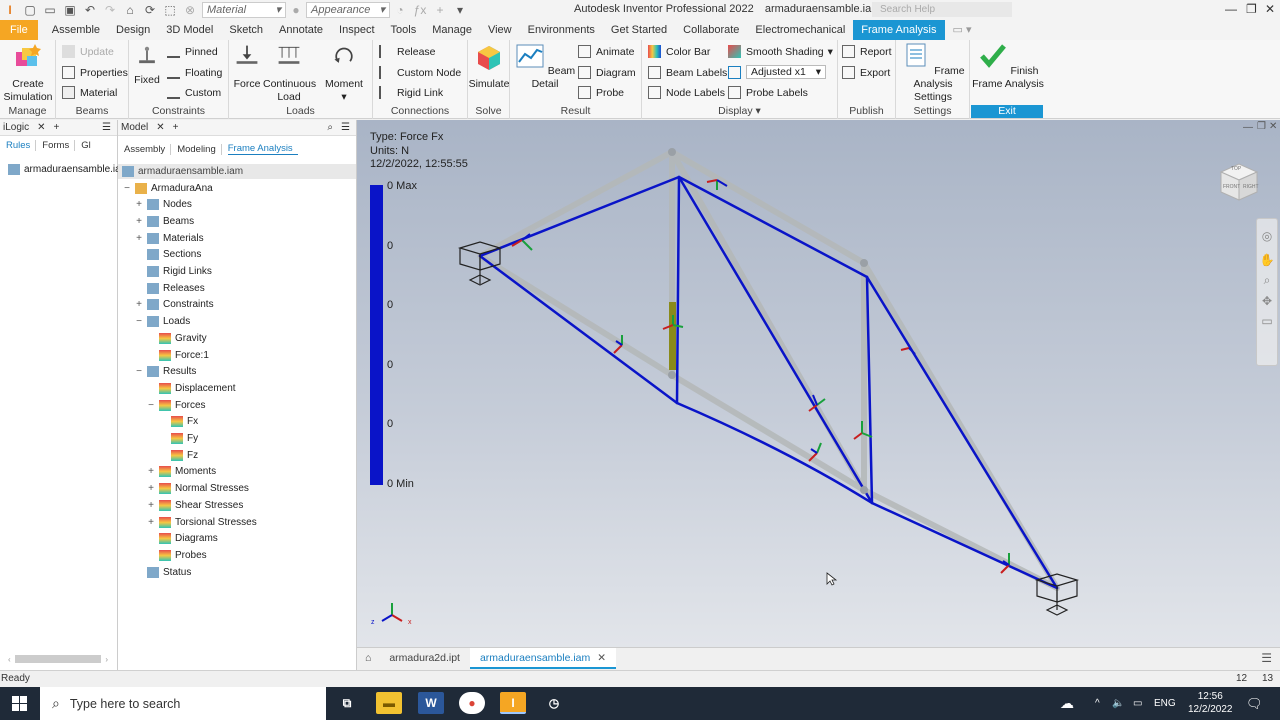  Describe the element at coordinates (9, 659) in the screenshot. I see `scroll-left-icon: ‹` at that location.